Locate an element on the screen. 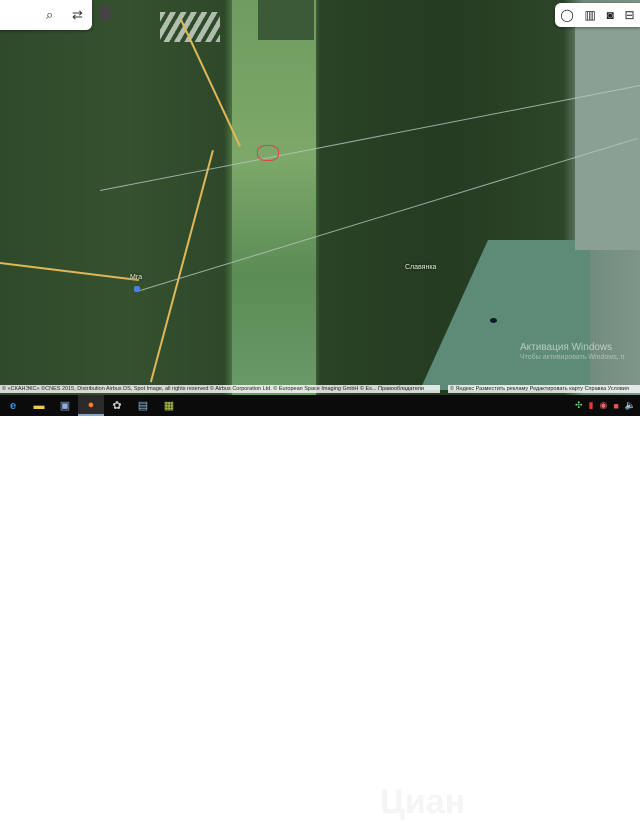 The image size is (640, 822). system-tray: ✣ ▮ ◉ ■ 🔈 is located at coordinates (607, 405).